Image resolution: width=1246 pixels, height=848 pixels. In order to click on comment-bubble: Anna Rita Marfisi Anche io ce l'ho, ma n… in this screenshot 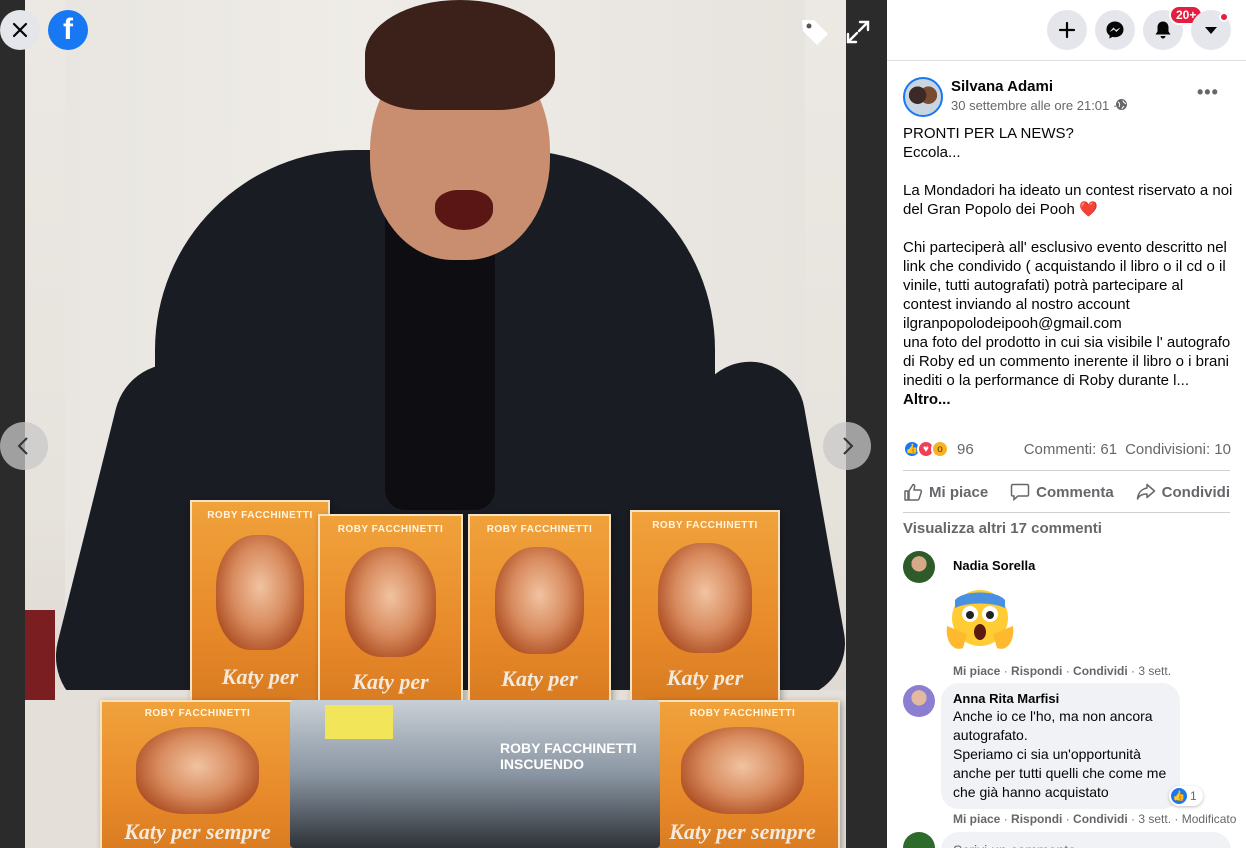, I will do `click(1060, 746)`.